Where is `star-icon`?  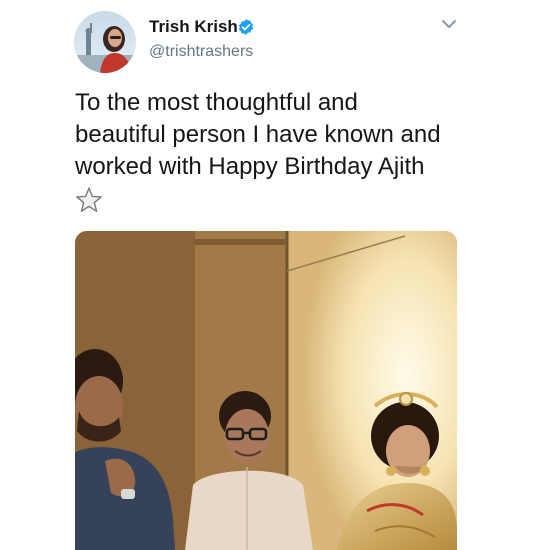 star-icon is located at coordinates (89, 199).